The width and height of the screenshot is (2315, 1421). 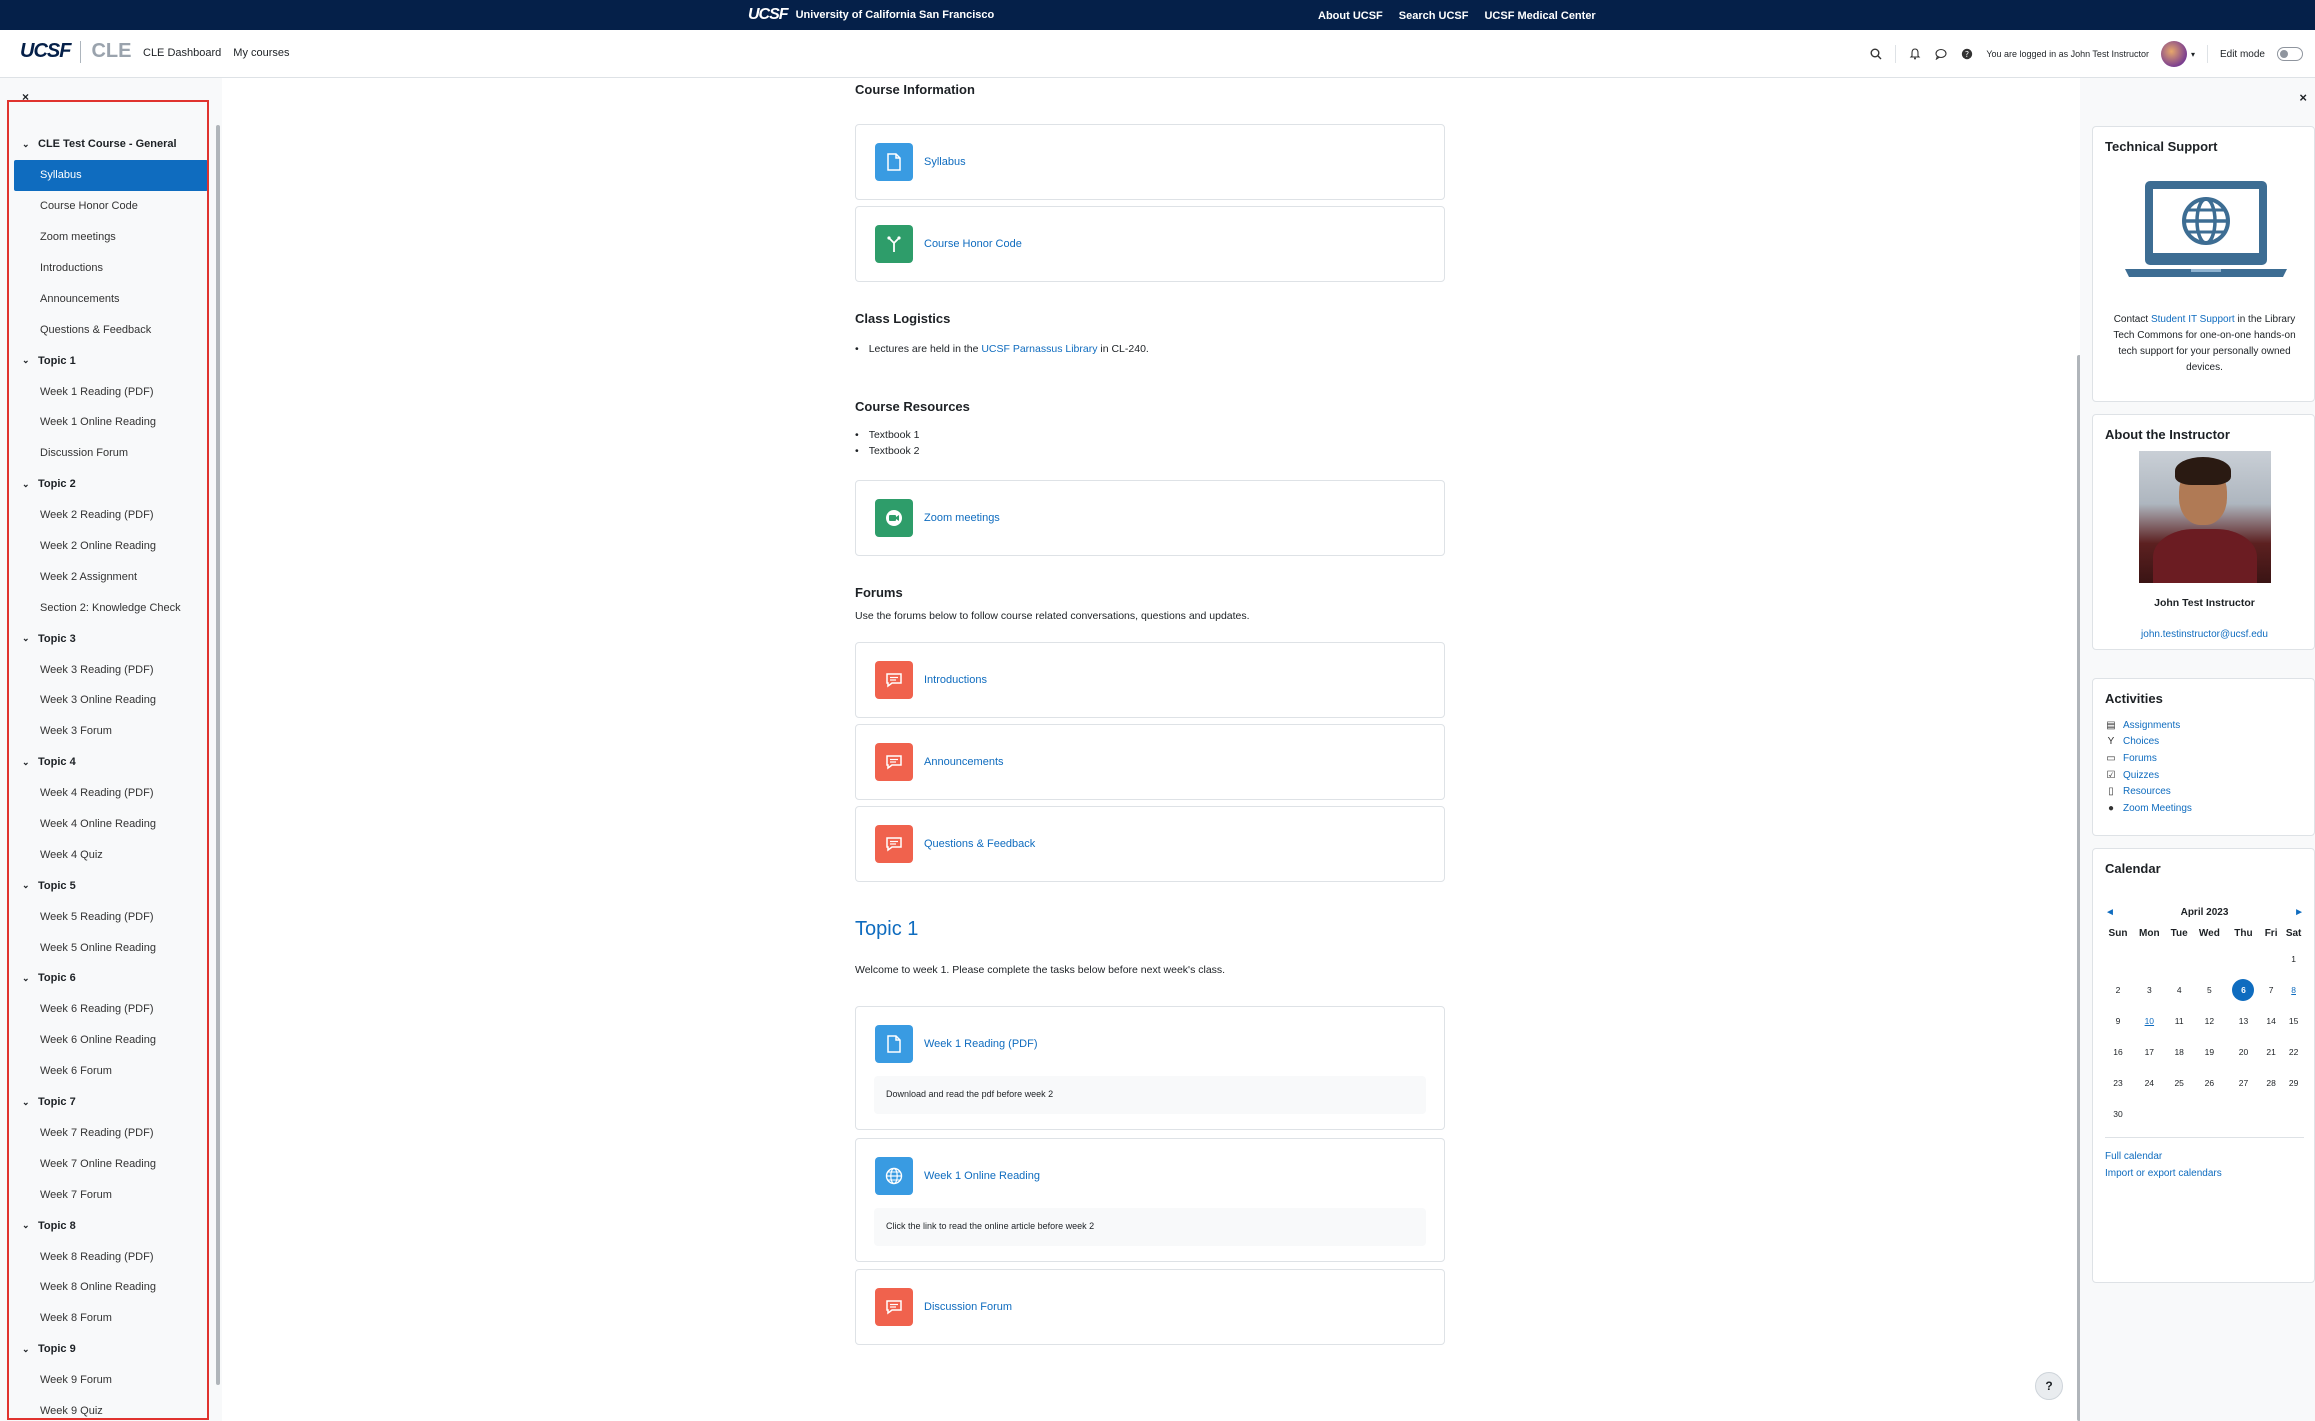 I want to click on course-index-item: Section 2: Knowledge Check, so click(x=111, y=607).